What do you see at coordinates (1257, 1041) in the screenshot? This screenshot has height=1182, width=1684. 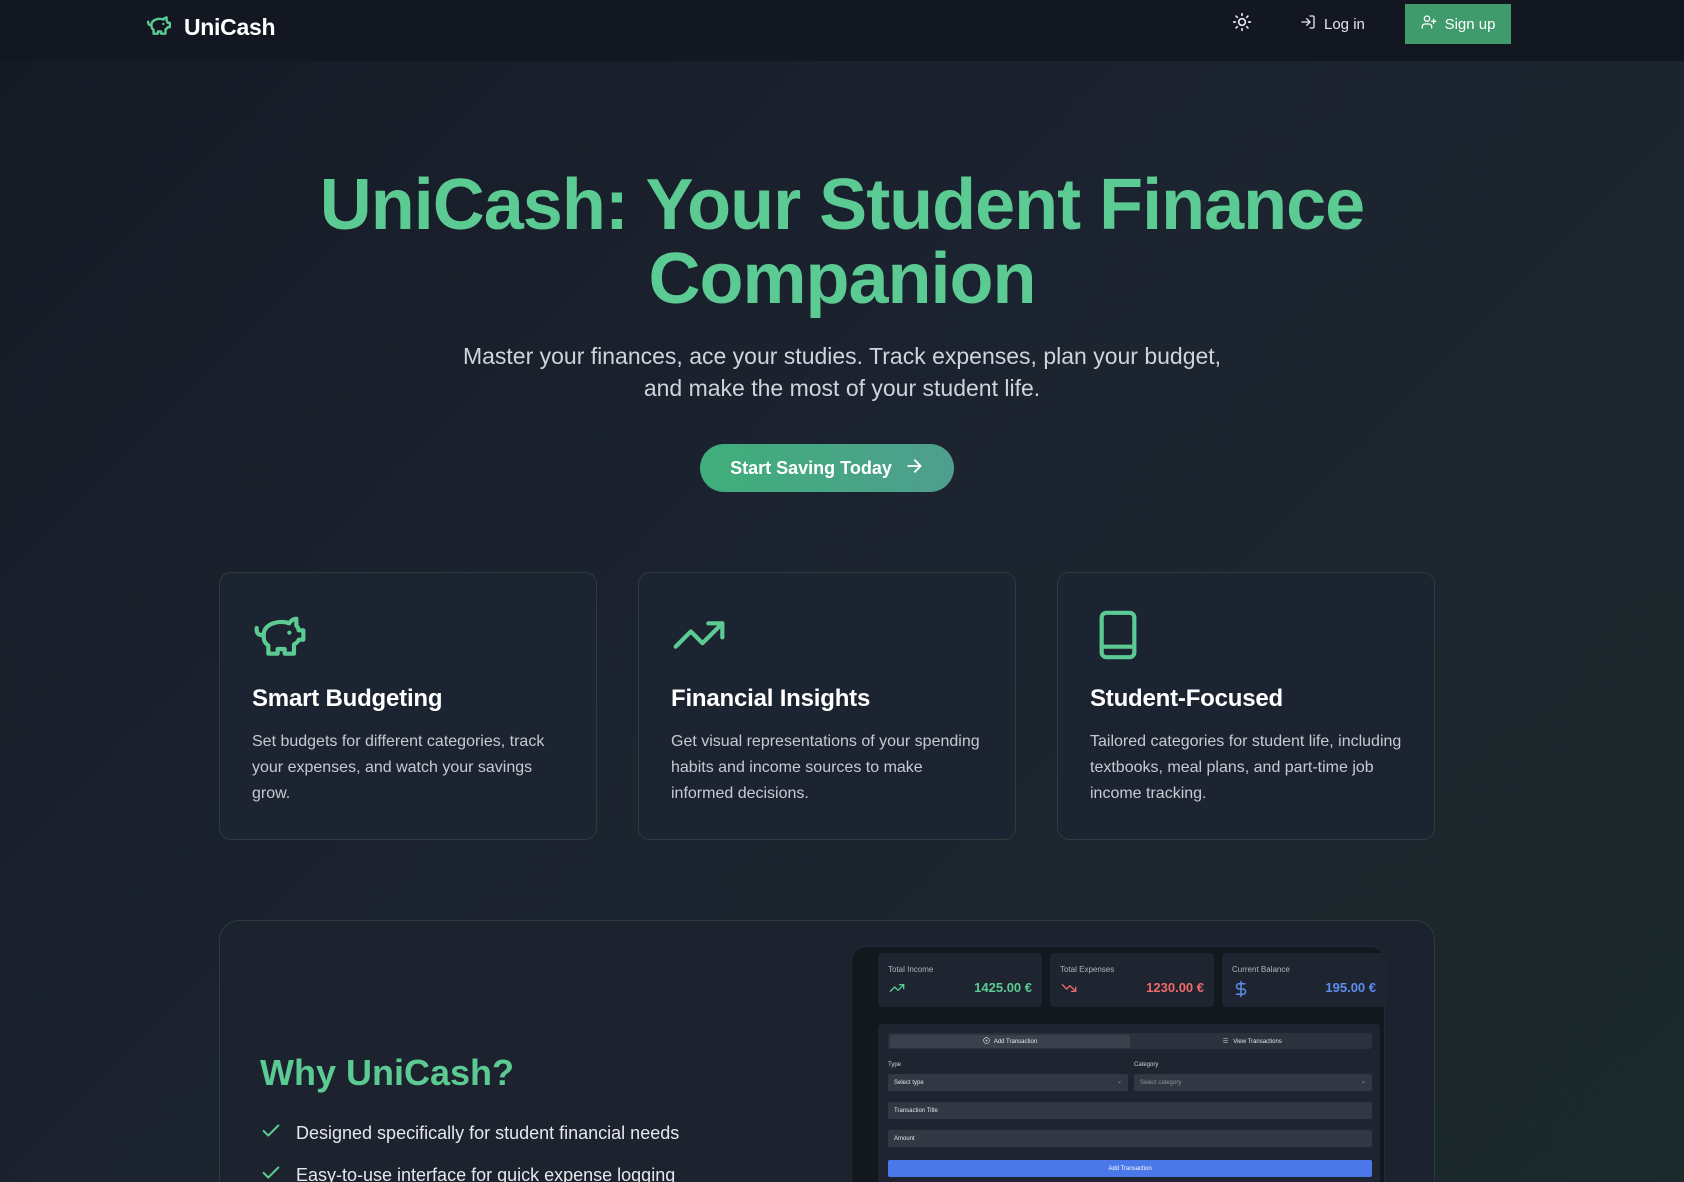 I see `tab-label: View Transactions` at bounding box center [1257, 1041].